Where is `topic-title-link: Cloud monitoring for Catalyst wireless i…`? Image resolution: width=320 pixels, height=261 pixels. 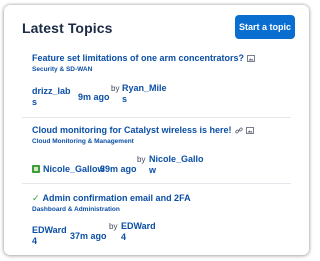
topic-title-link: Cloud monitoring for Catalyst wireless i… is located at coordinates (143, 130).